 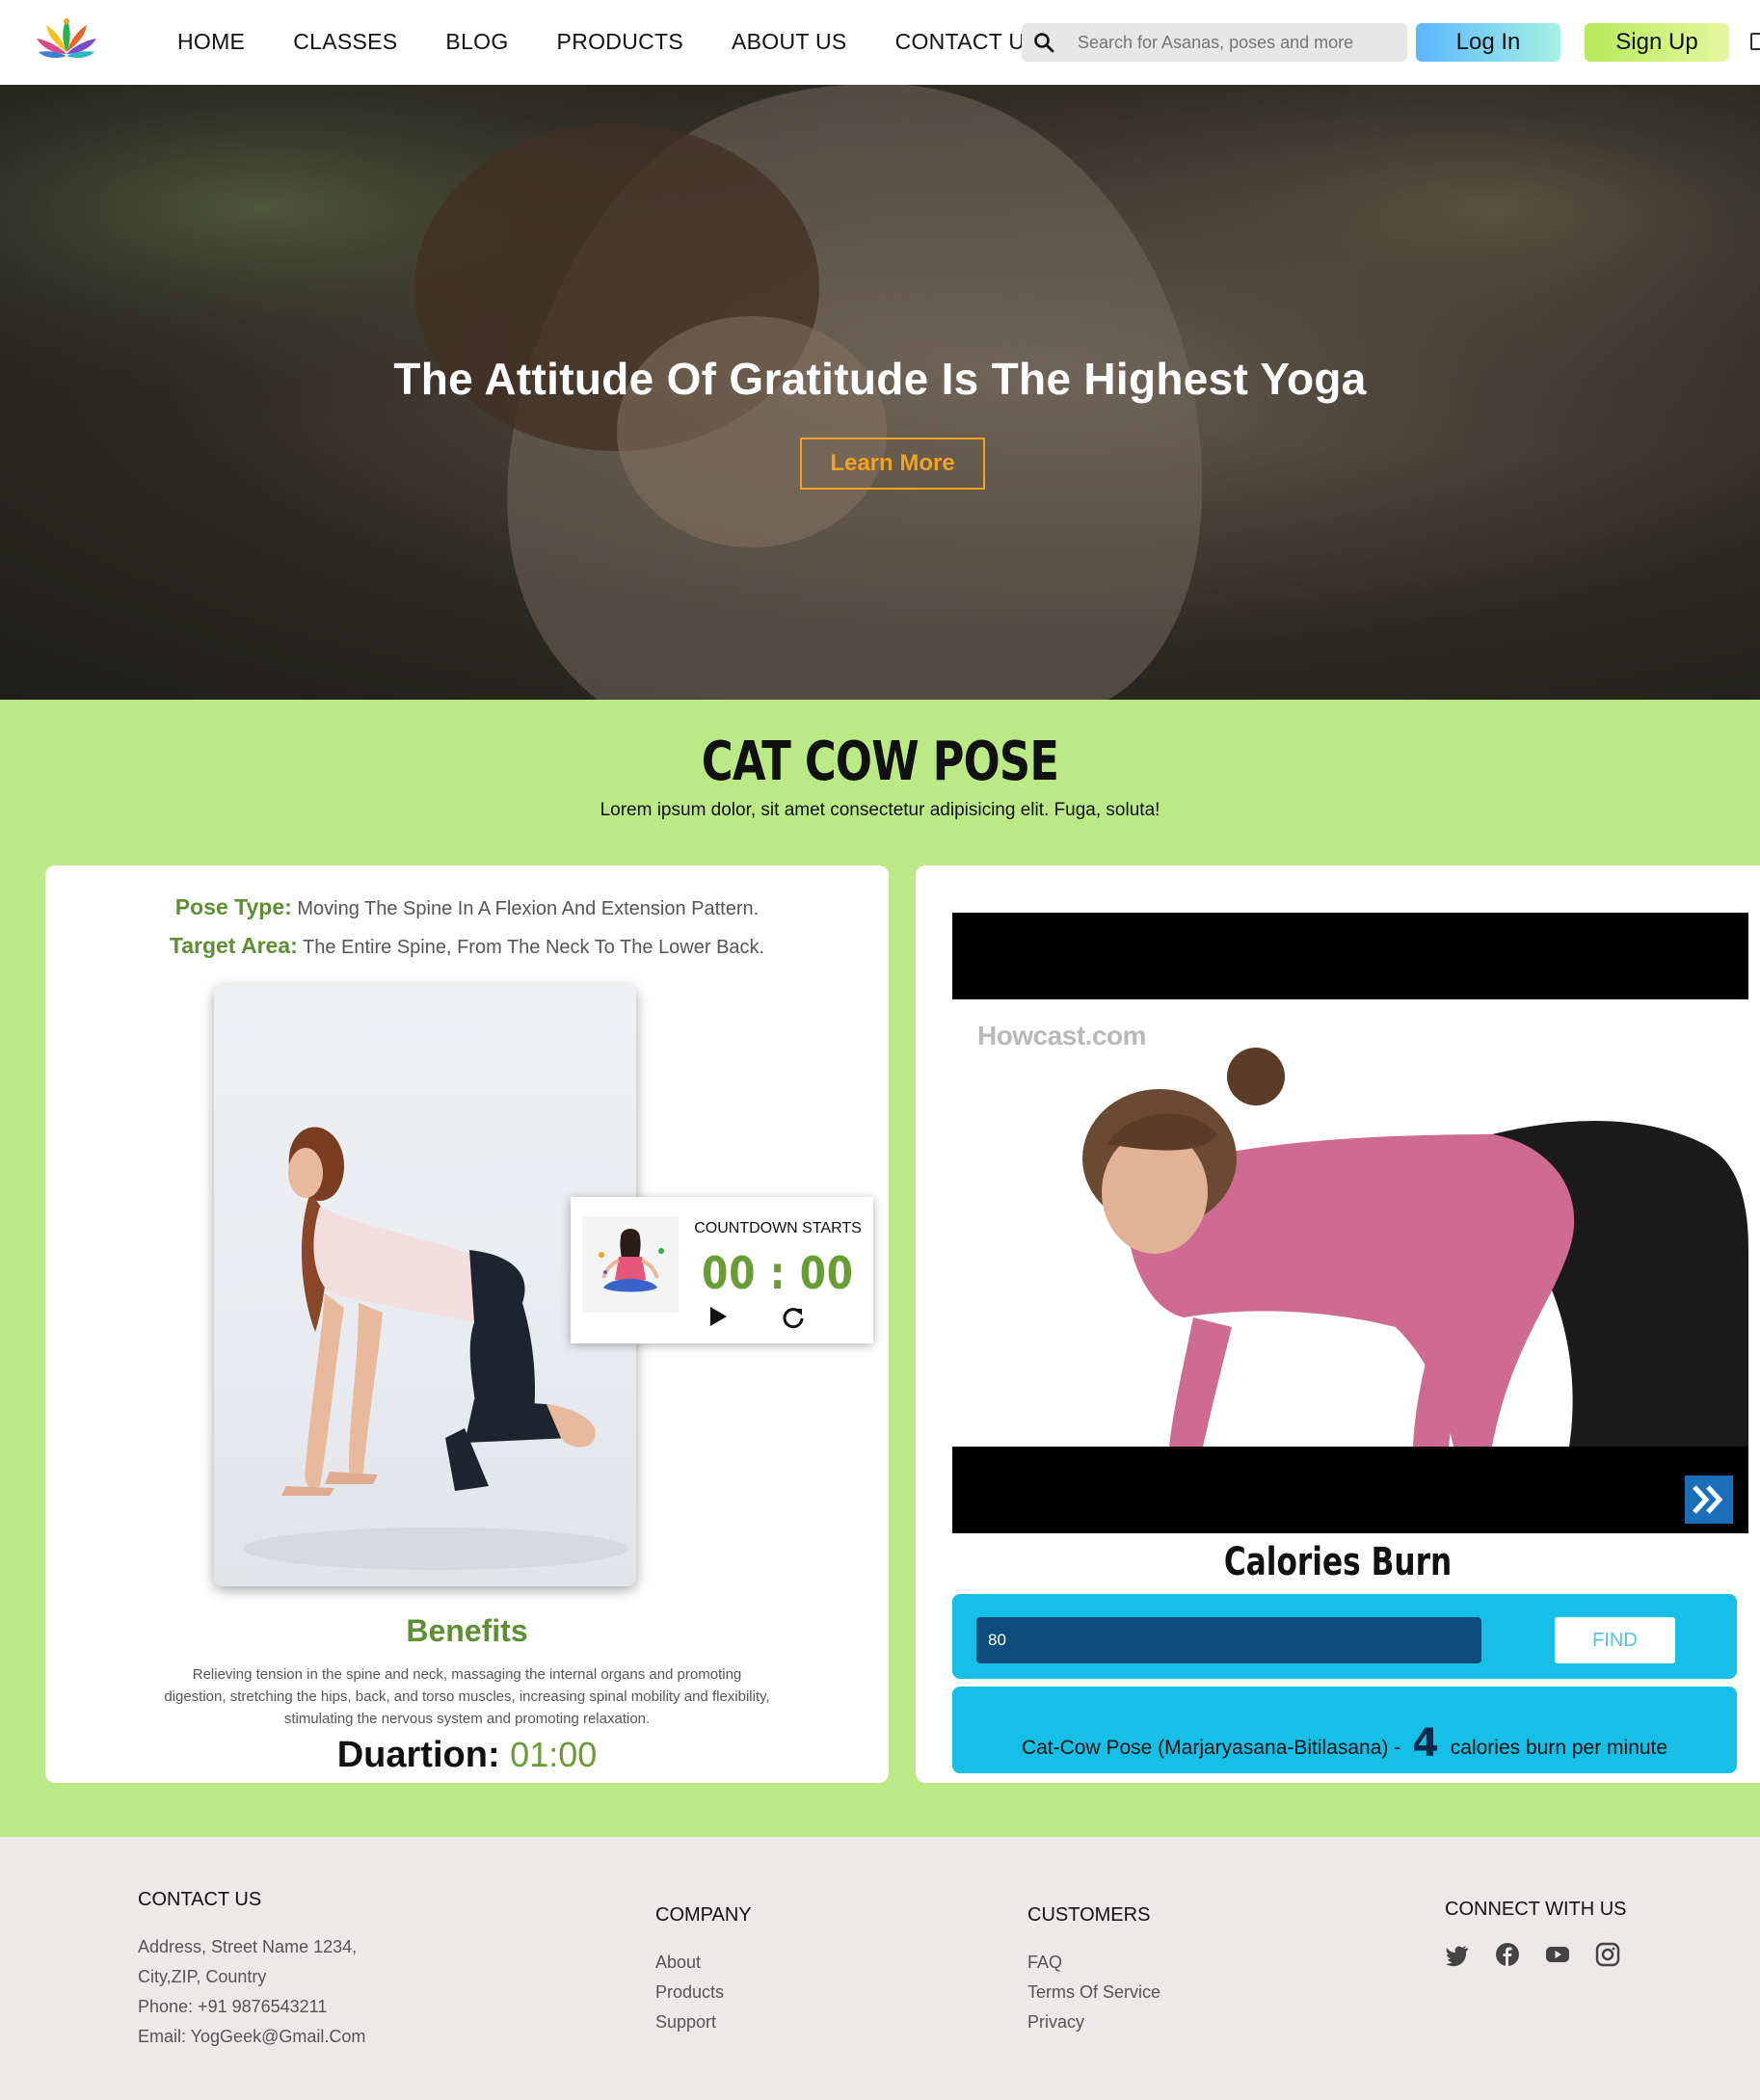 I want to click on nav-contact-us: CONTACT US, so click(x=968, y=42).